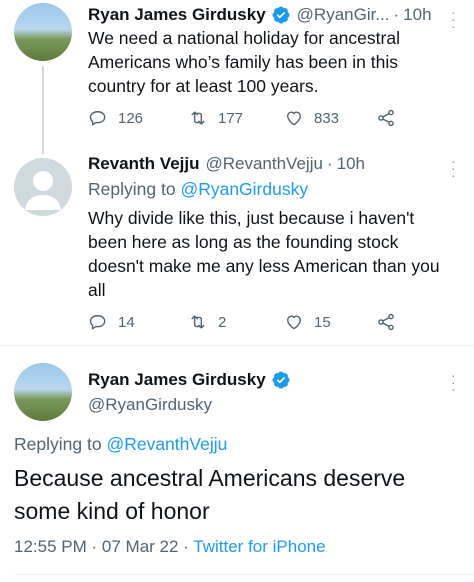 Image resolution: width=474 pixels, height=582 pixels. I want to click on replying-to: Replying to @RevanthVejju, so click(234, 444).